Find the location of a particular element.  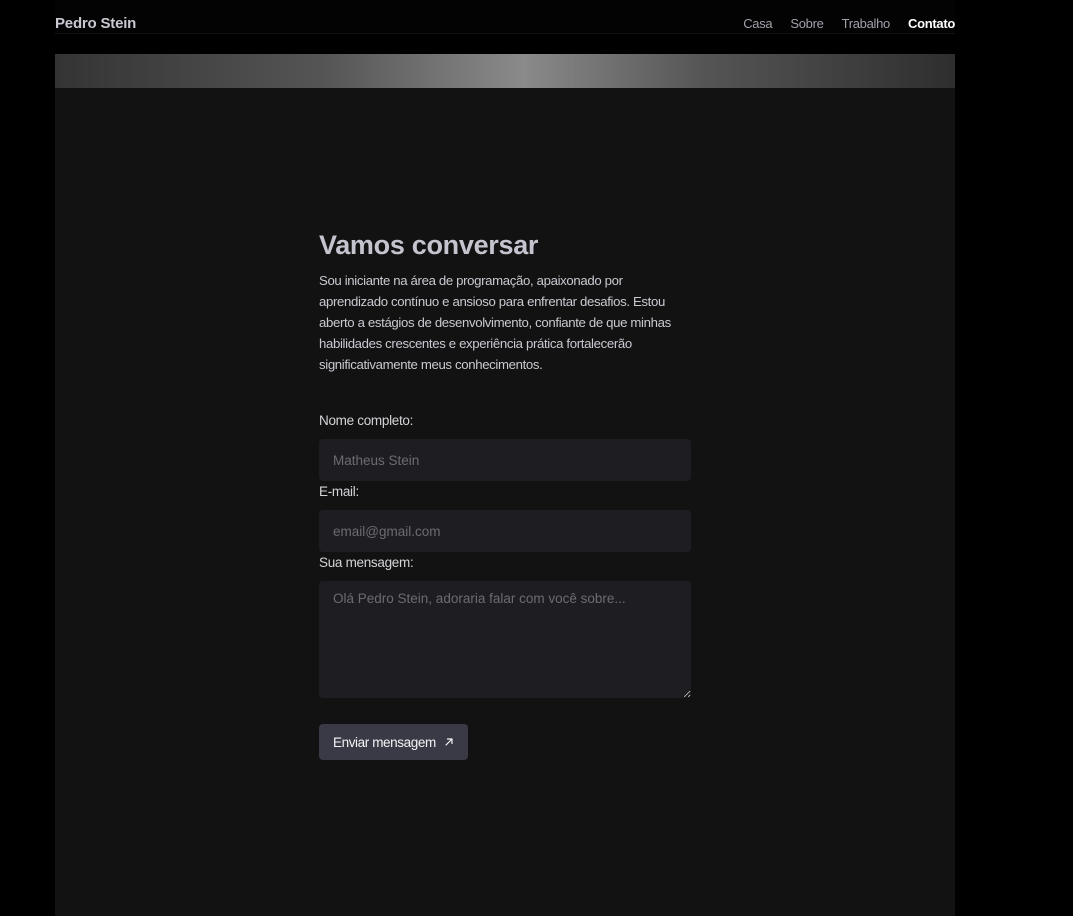

nav-link-trabalho: Trabalho is located at coordinates (866, 23).